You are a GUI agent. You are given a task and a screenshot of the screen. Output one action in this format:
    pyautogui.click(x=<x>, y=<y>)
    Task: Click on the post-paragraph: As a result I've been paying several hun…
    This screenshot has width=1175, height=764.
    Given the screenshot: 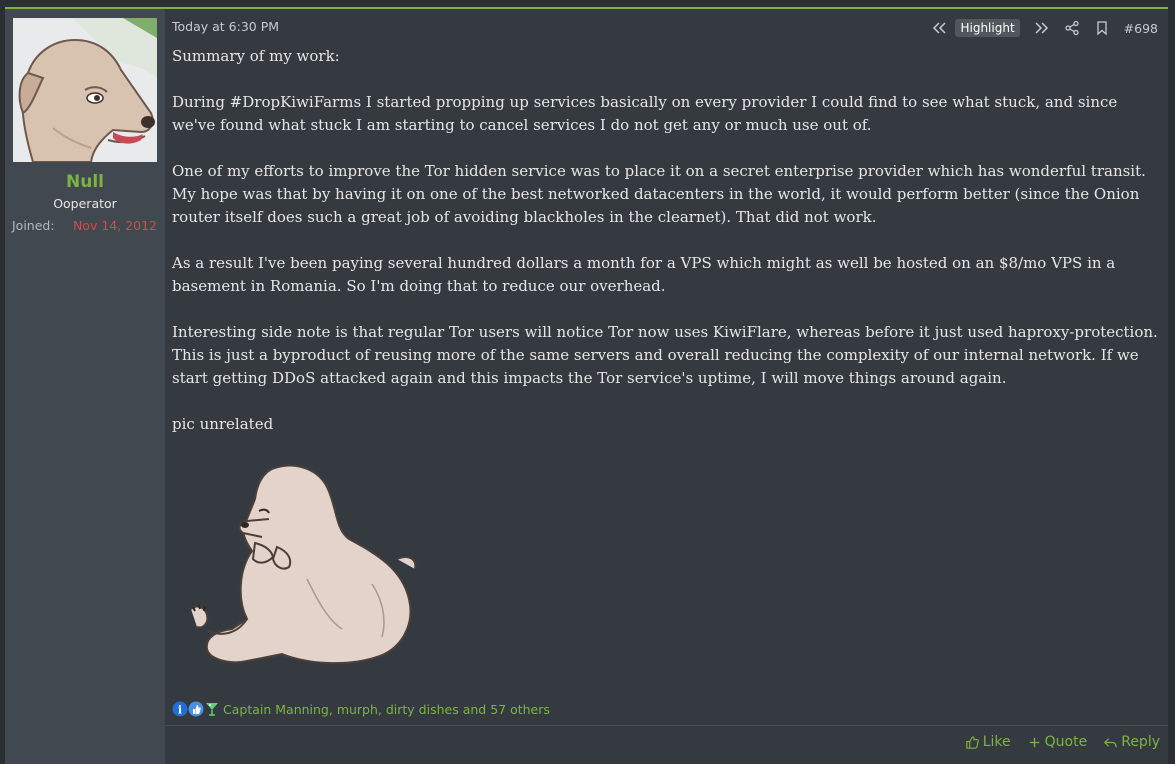 What is the action you would take?
    pyautogui.click(x=644, y=274)
    